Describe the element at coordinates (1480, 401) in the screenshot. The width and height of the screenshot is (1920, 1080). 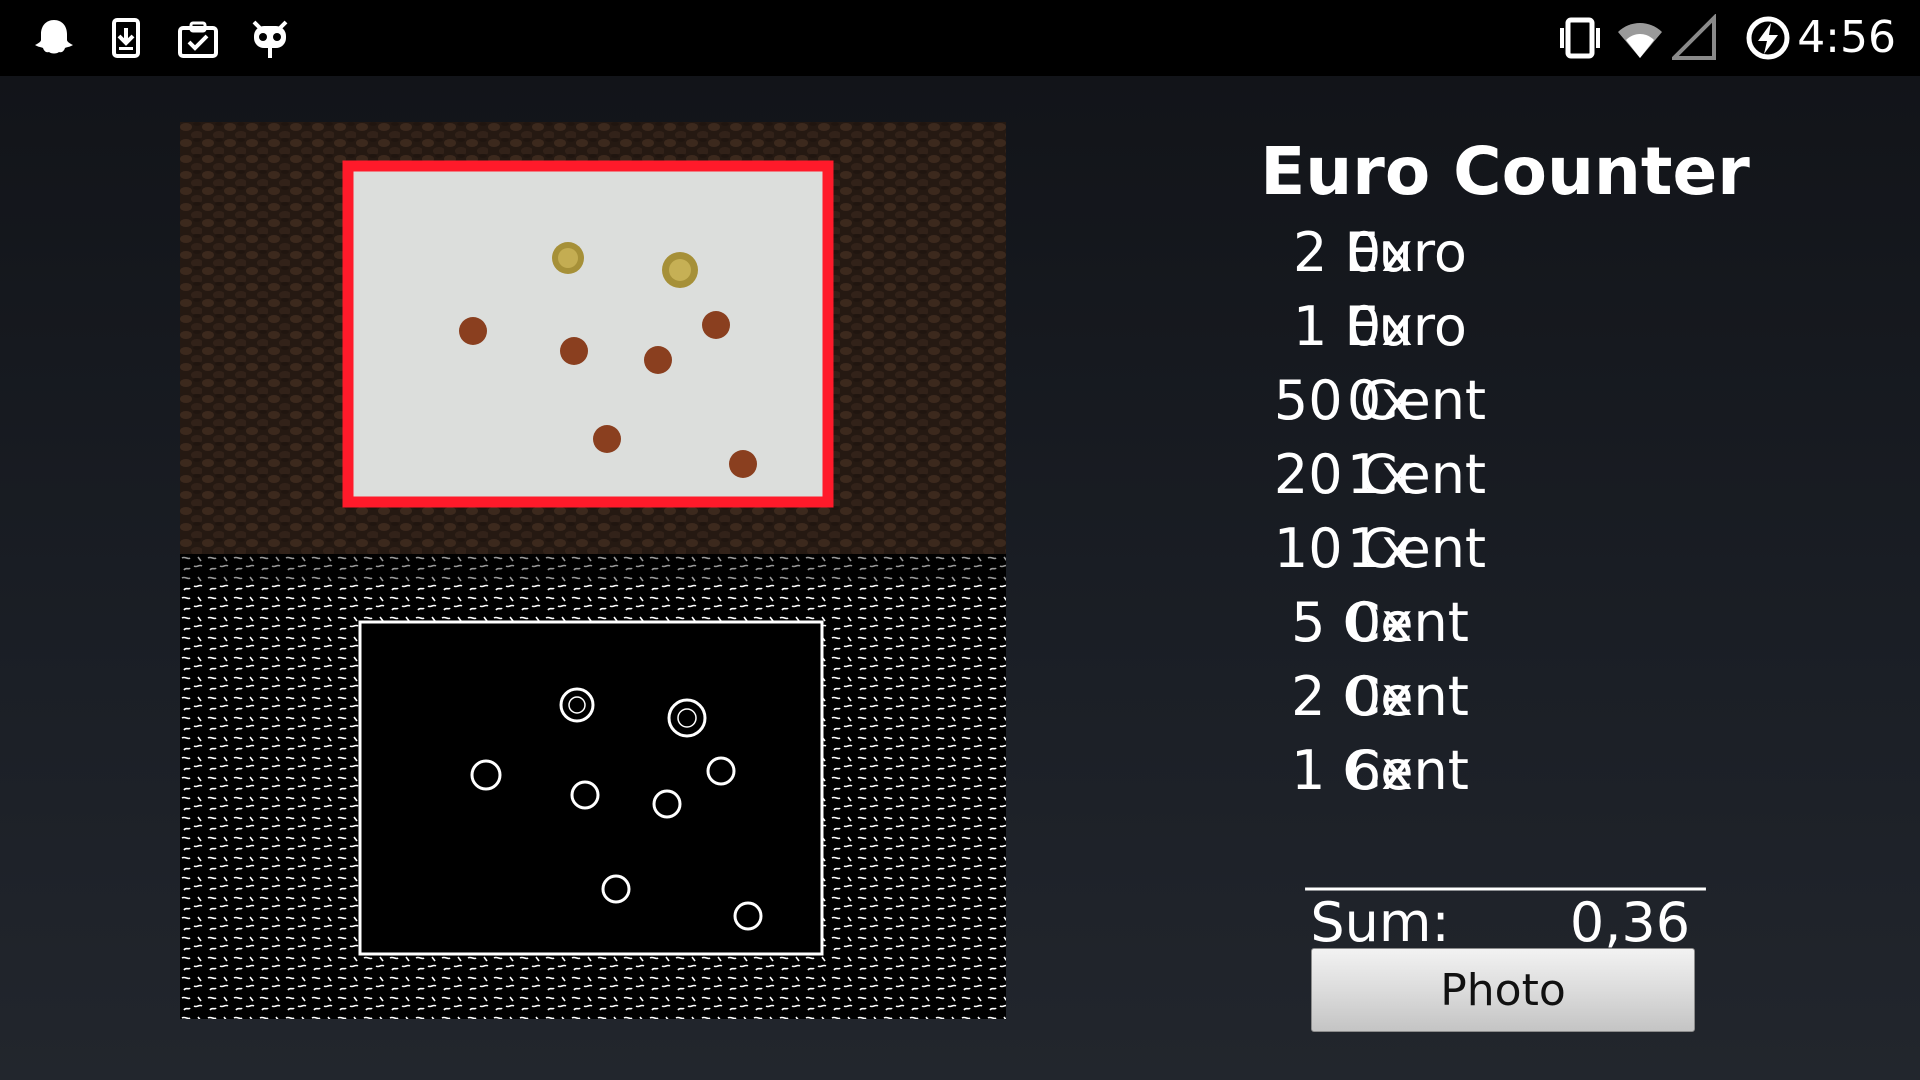
I see `coin-row-50-cent: 50 Cent` at that location.